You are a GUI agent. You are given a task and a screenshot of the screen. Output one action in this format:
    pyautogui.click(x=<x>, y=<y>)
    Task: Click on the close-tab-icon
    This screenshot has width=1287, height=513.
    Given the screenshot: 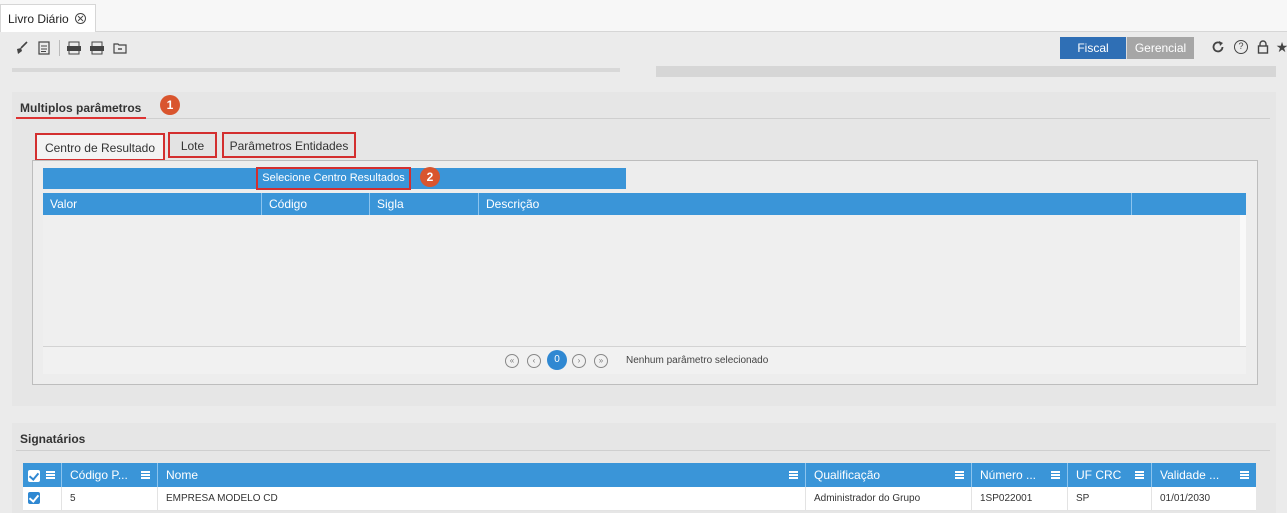 What is the action you would take?
    pyautogui.click(x=80, y=18)
    